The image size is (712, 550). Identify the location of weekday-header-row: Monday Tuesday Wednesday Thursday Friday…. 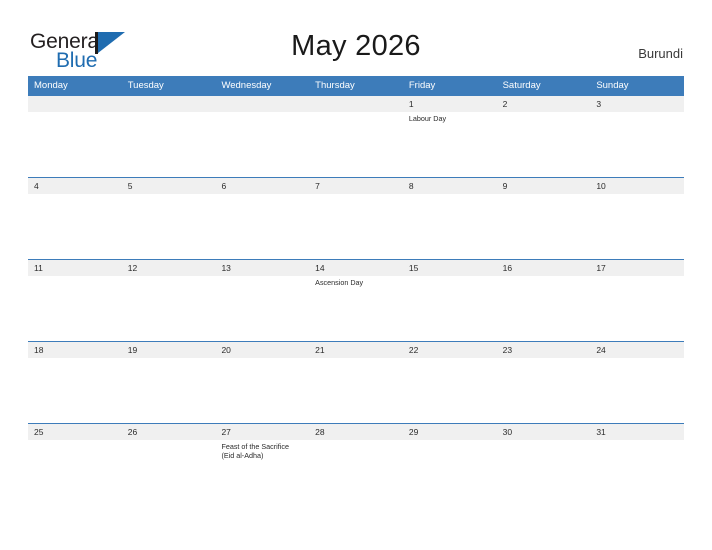
(356, 86).